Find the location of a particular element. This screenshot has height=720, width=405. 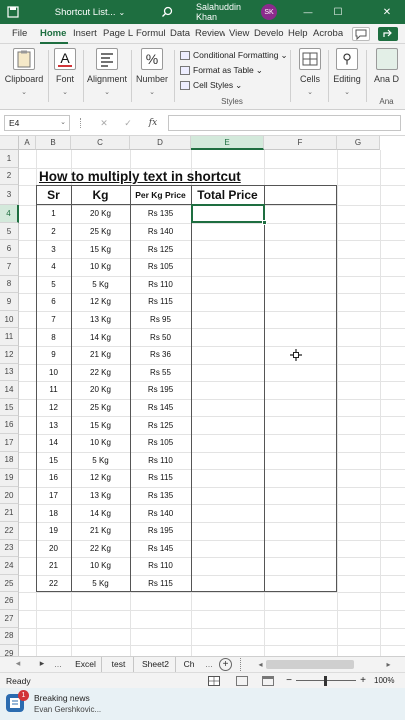

cell-sr: 14 is located at coordinates (53, 443).